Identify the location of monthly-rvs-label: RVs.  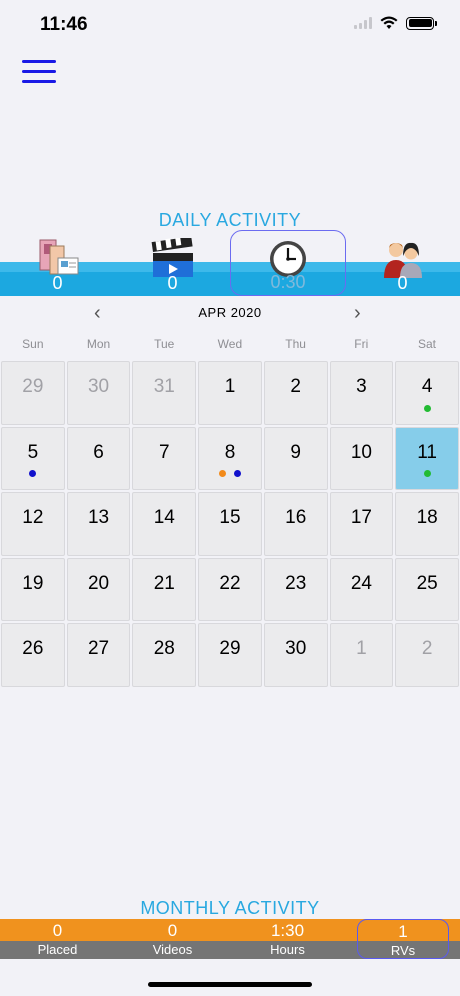
(403, 950).